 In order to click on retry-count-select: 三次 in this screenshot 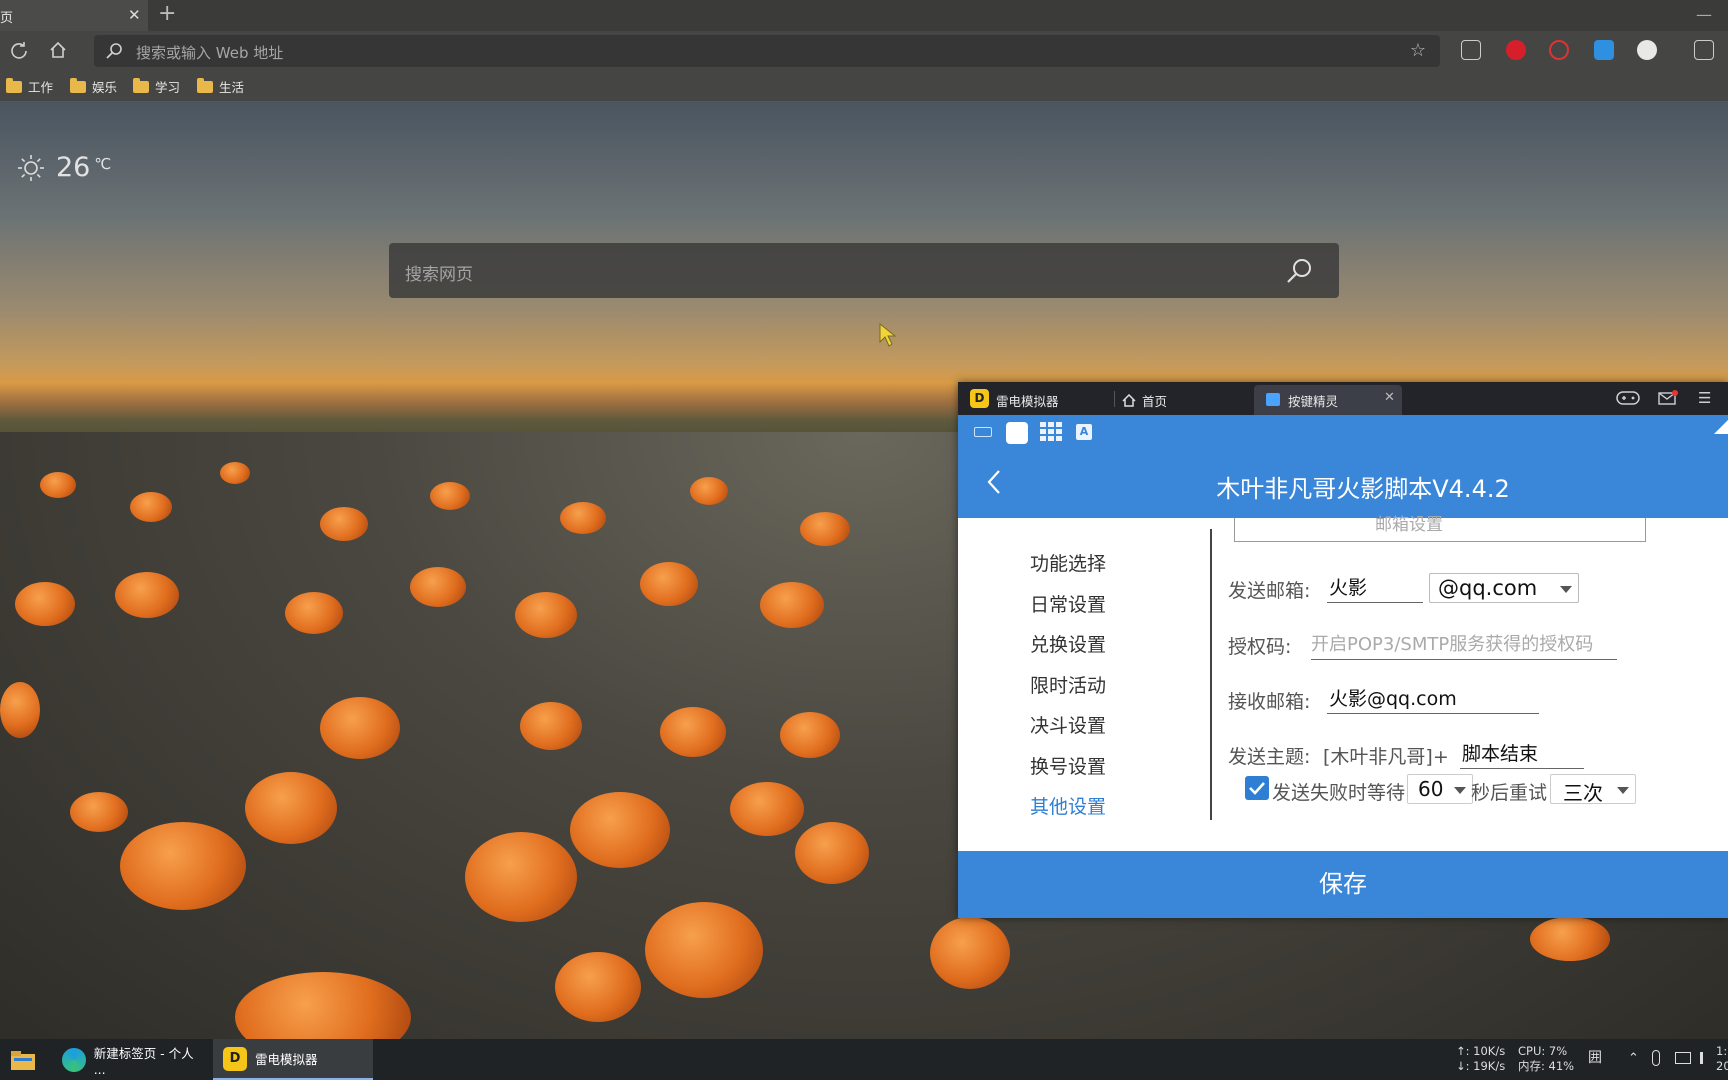, I will do `click(1593, 789)`.